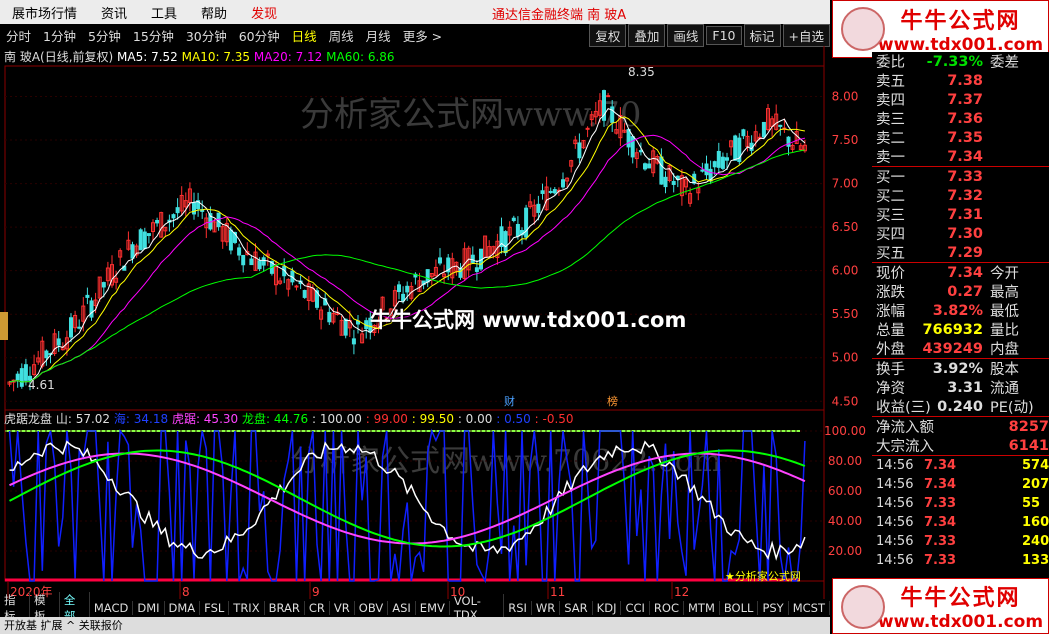 This screenshot has width=1049, height=634. Describe the element at coordinates (341, 35) in the screenshot. I see `period-tab-weekly: 周线` at that location.